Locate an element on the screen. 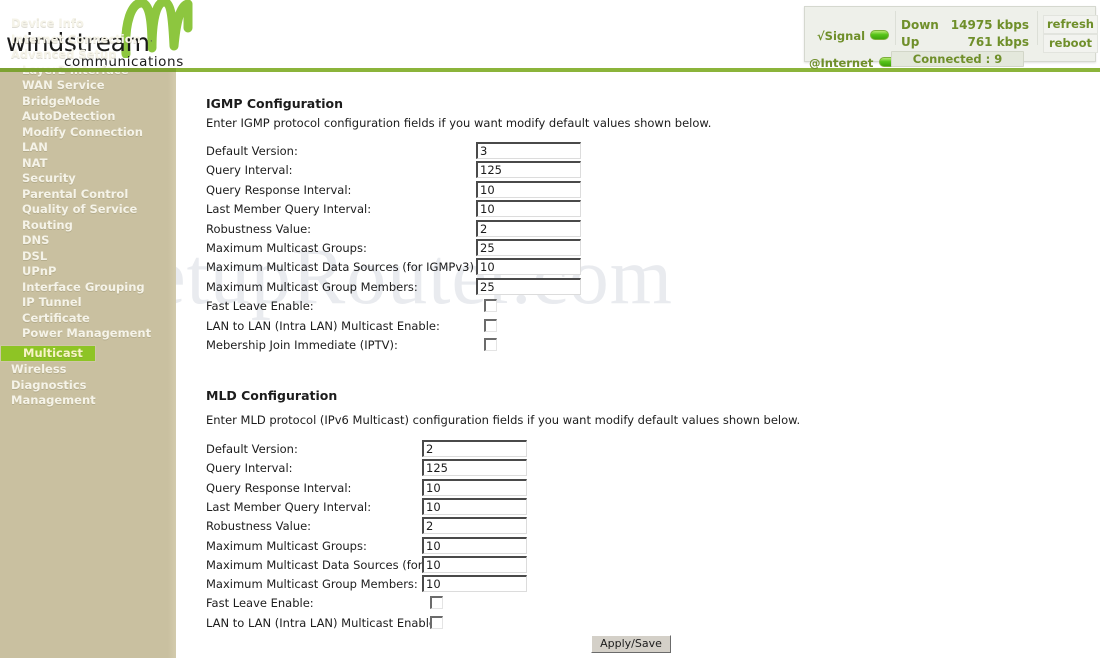 The width and height of the screenshot is (1100, 658). connection-status-badge: Connected : 9 is located at coordinates (957, 59).